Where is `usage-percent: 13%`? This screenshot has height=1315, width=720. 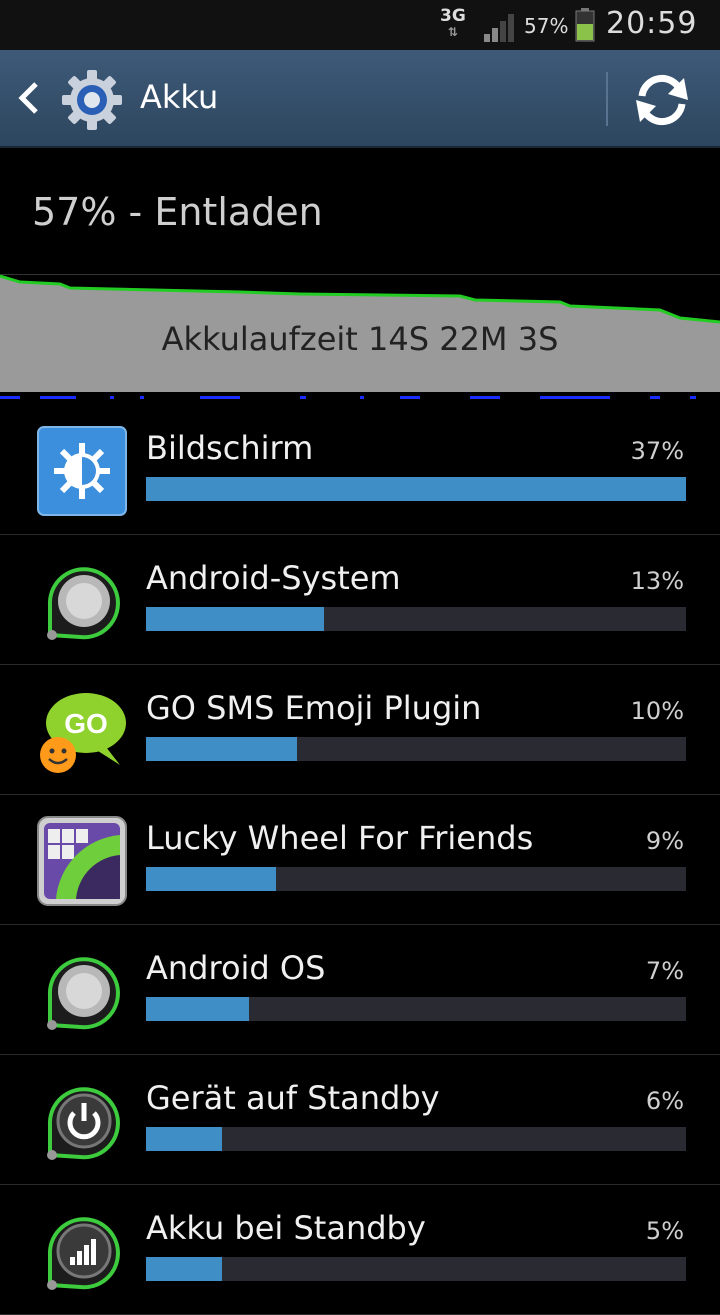
usage-percent: 13% is located at coordinates (657, 581).